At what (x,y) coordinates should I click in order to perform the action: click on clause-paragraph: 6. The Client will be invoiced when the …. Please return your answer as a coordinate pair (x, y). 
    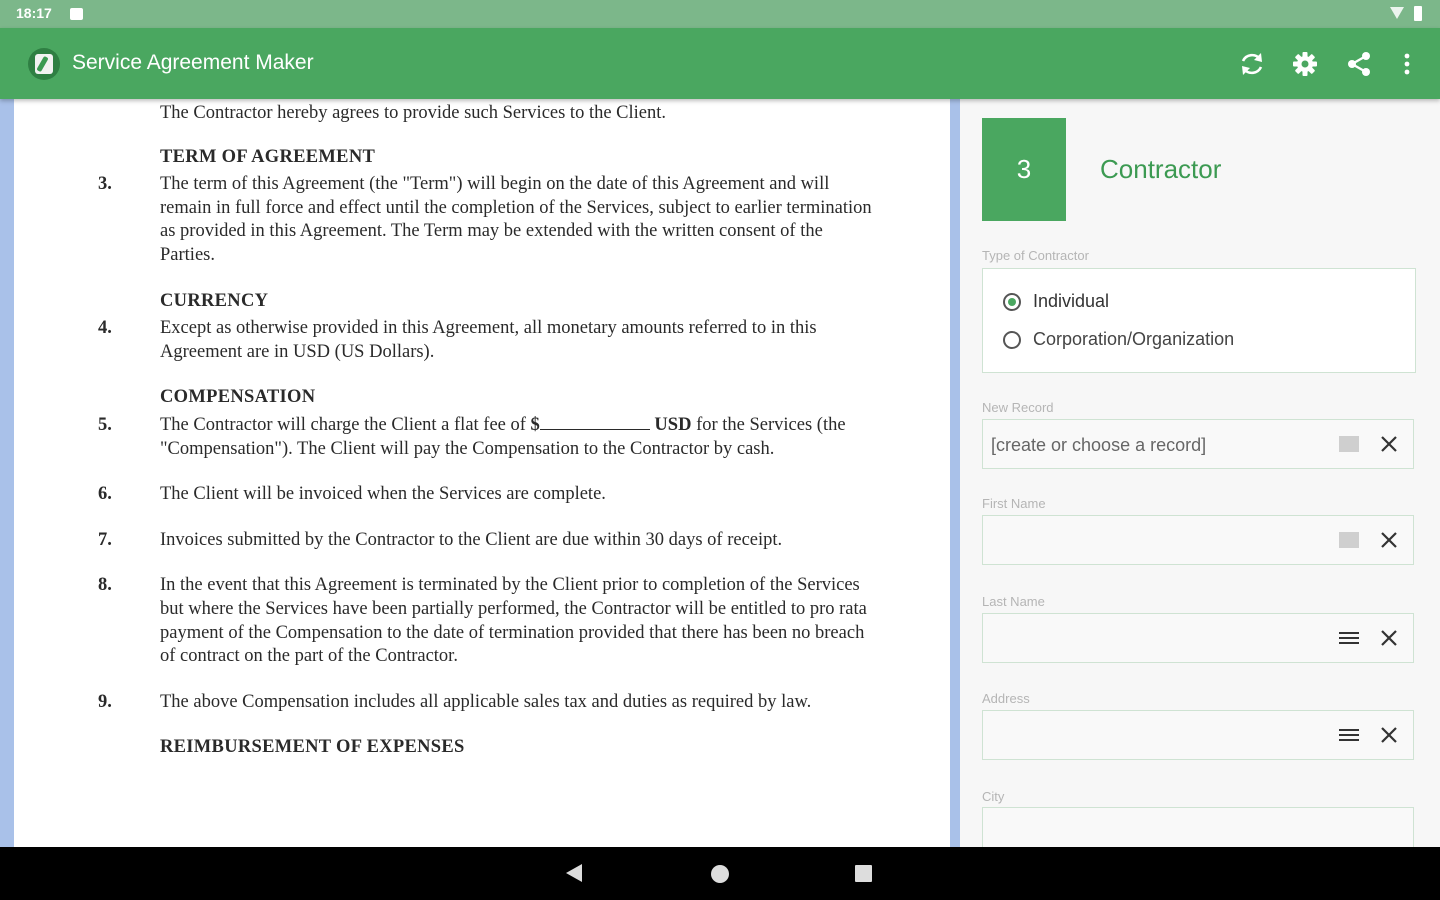
    Looking at the image, I should click on (488, 495).